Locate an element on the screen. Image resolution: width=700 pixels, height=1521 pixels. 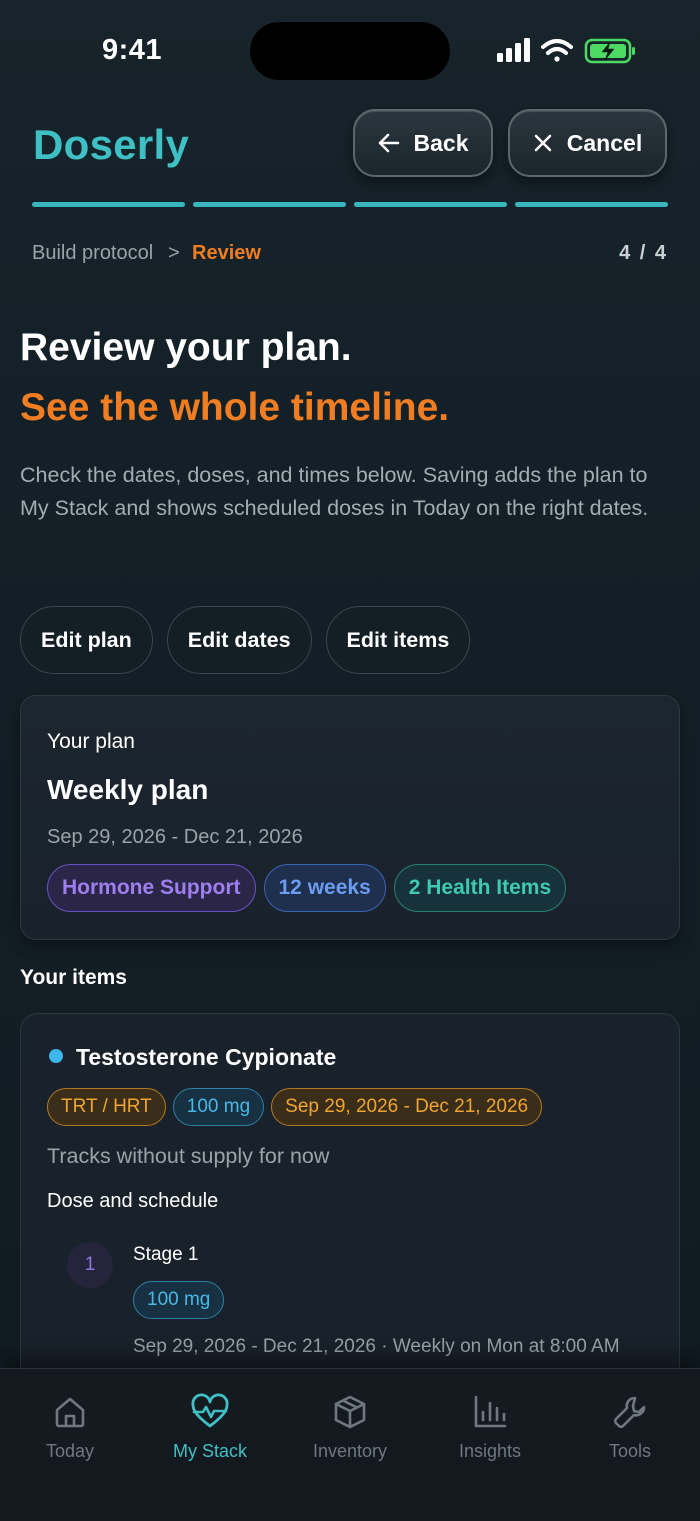
page-title: Review your plan. is located at coordinates (186, 347).